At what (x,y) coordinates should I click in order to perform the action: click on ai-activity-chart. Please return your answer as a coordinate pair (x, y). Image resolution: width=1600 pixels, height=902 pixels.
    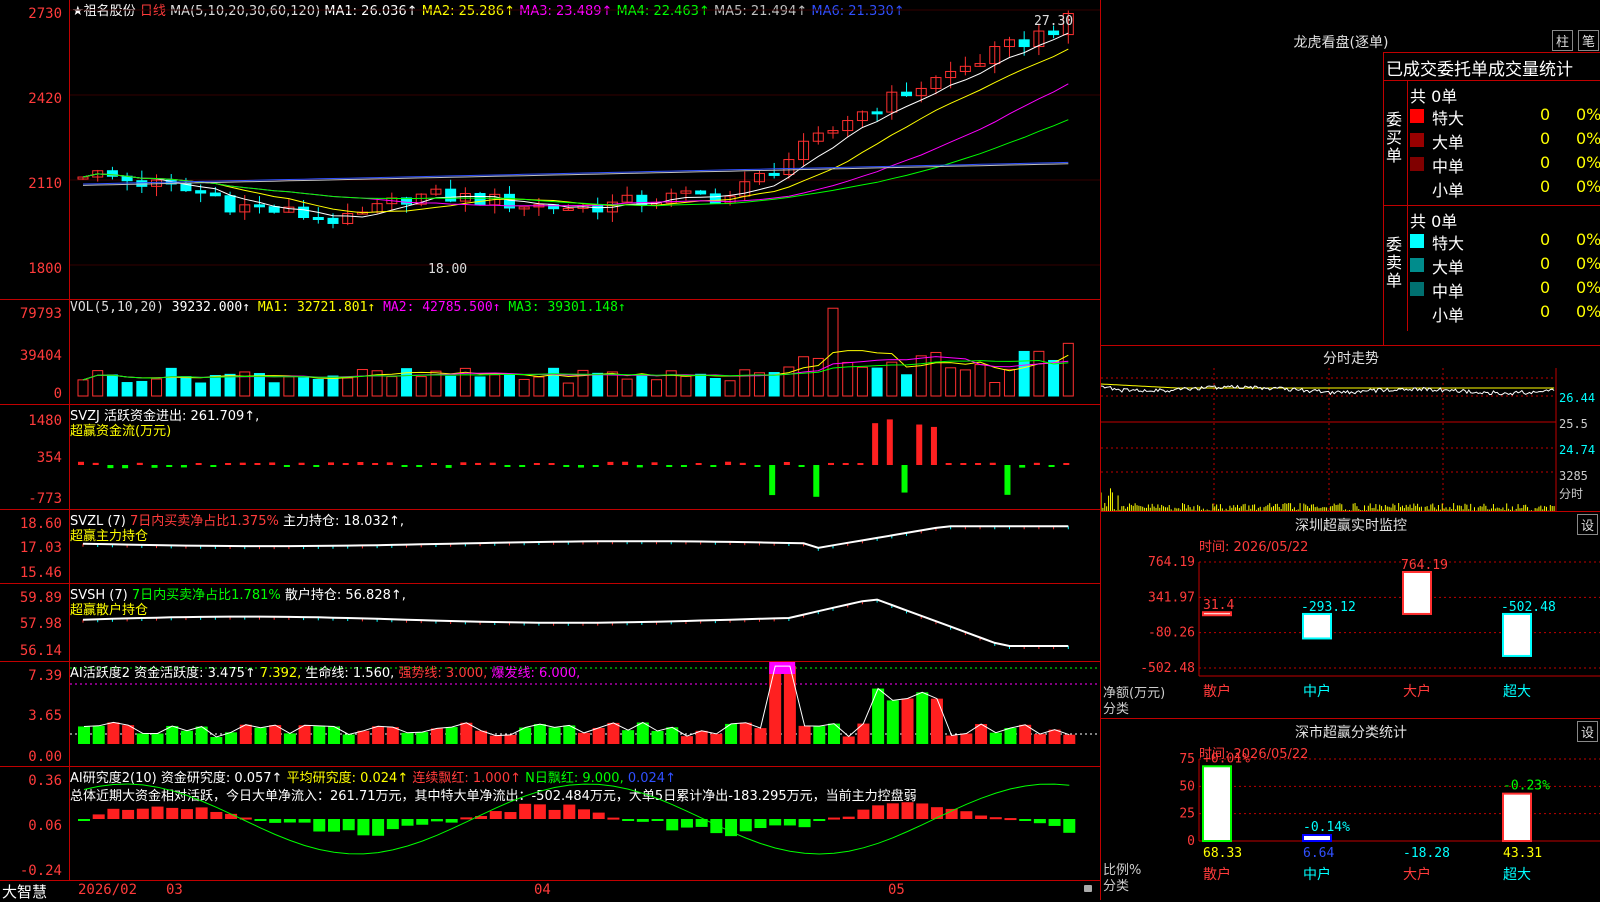
    Looking at the image, I should click on (585, 714).